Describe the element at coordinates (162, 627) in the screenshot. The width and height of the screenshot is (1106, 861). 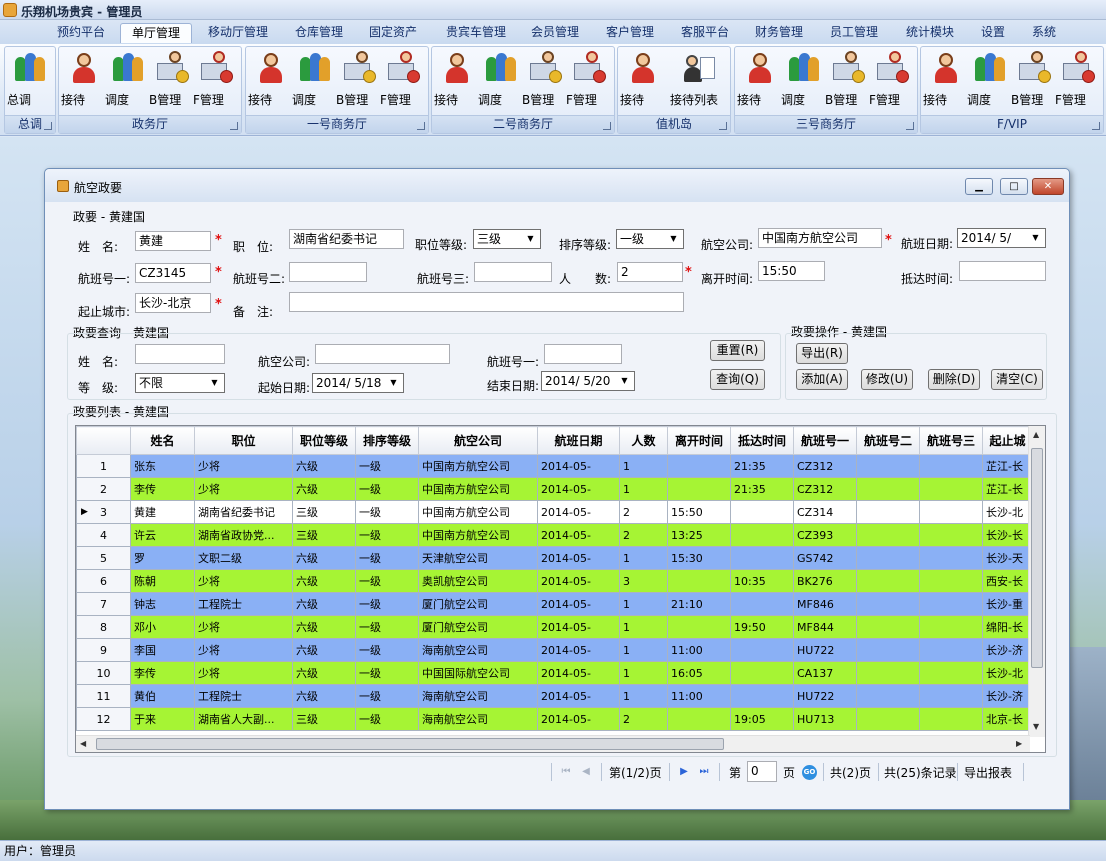
I see `table-cell: 邓小` at that location.